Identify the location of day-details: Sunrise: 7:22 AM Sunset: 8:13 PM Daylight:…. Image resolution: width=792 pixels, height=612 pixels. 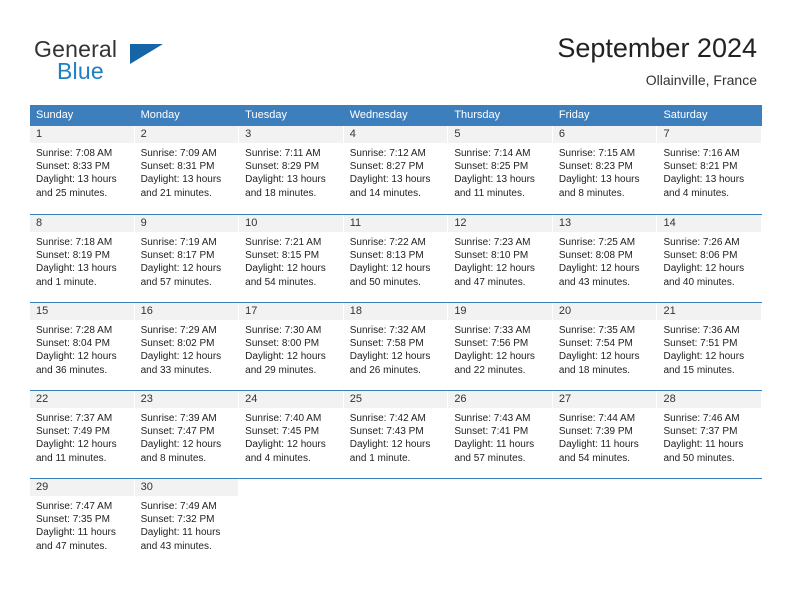
(396, 260).